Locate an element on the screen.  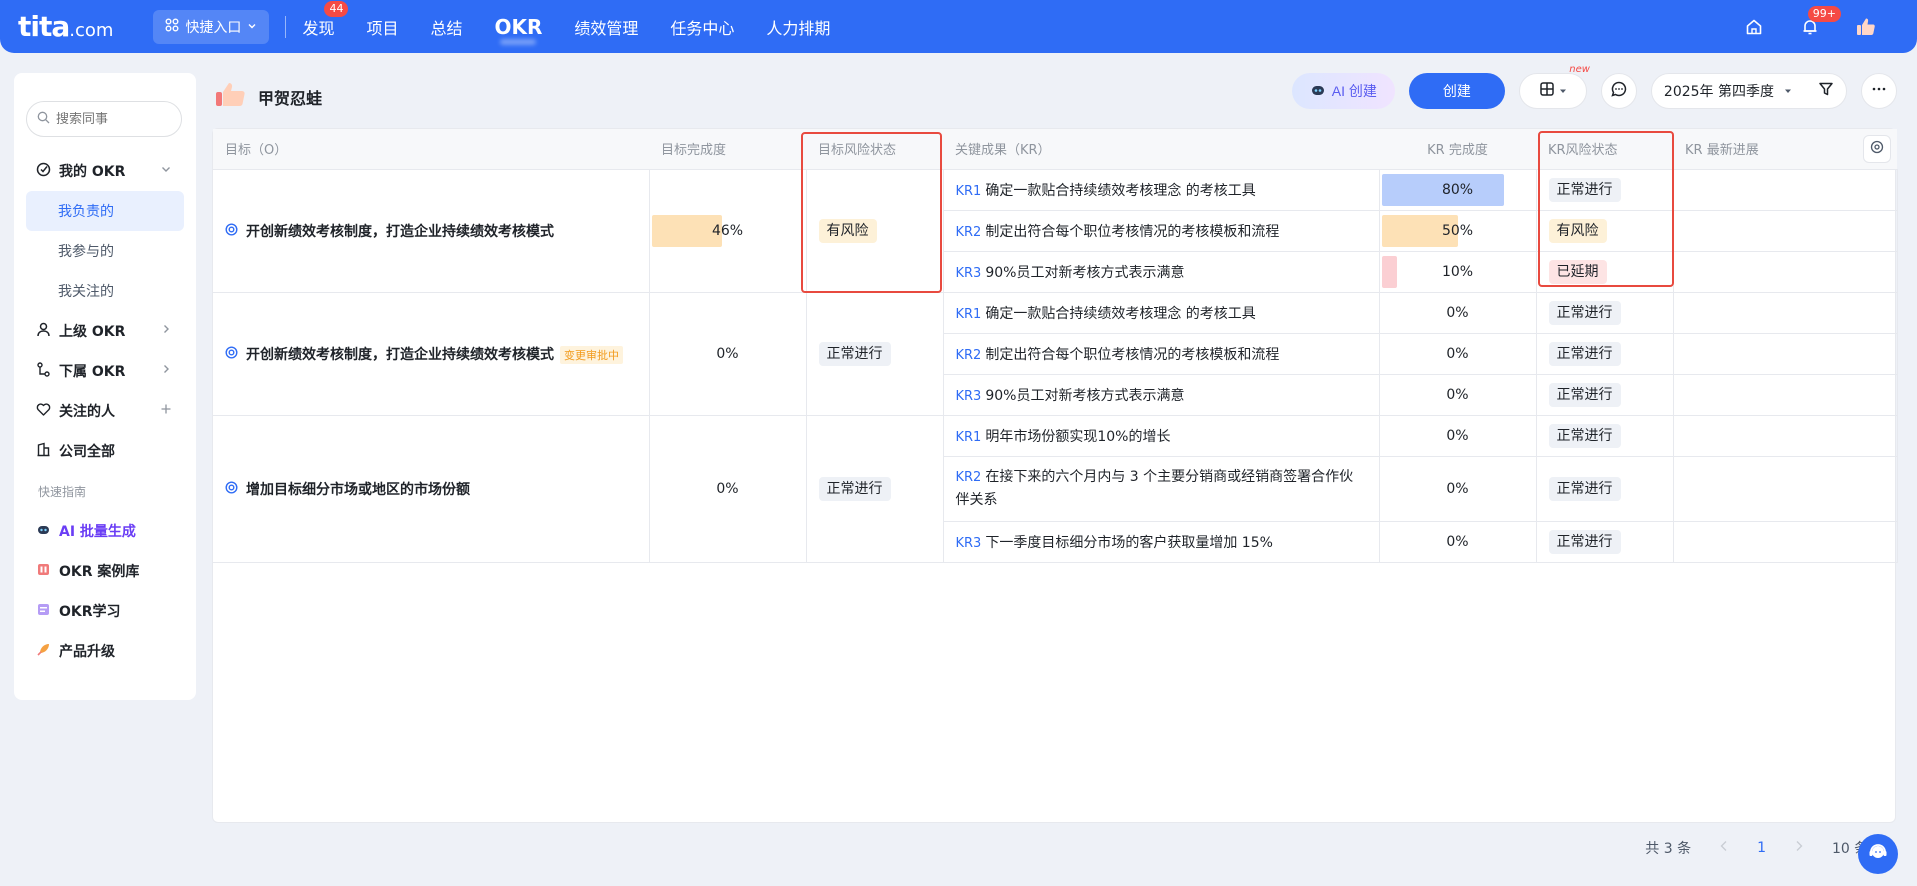
view-switch-button: new is located at coordinates (1554, 86).